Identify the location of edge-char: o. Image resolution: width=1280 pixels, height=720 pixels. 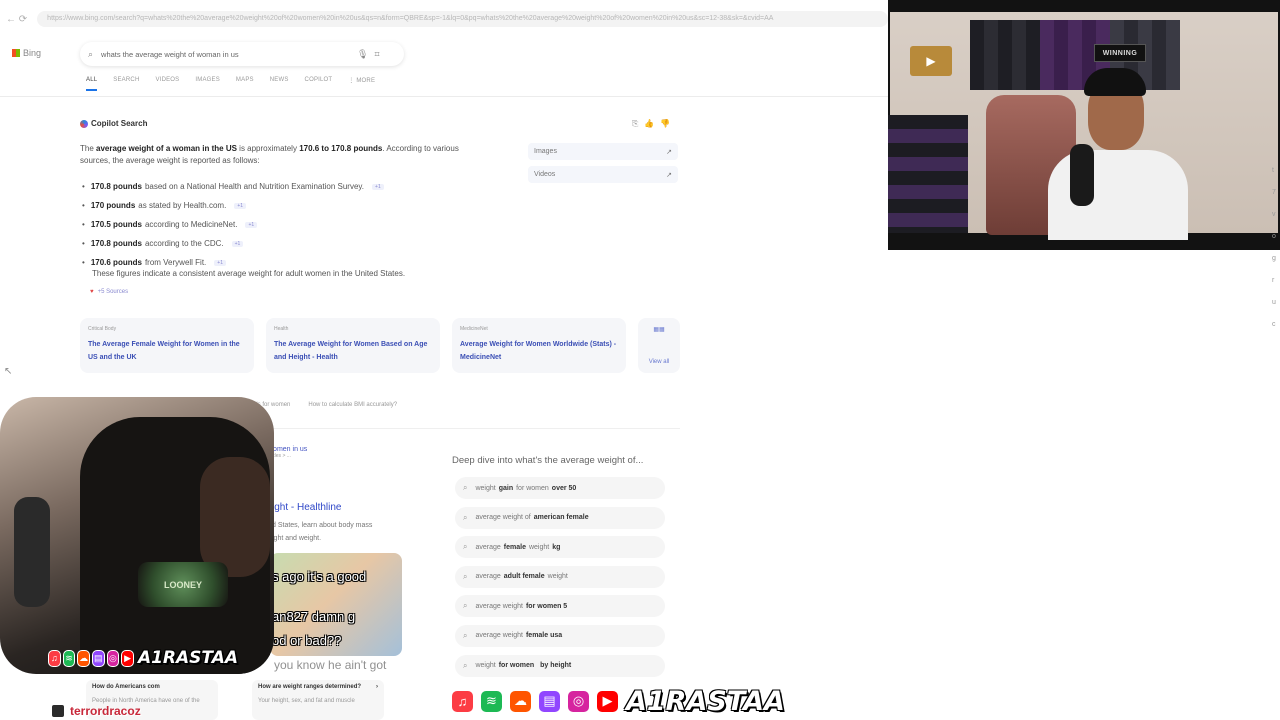
(1274, 236).